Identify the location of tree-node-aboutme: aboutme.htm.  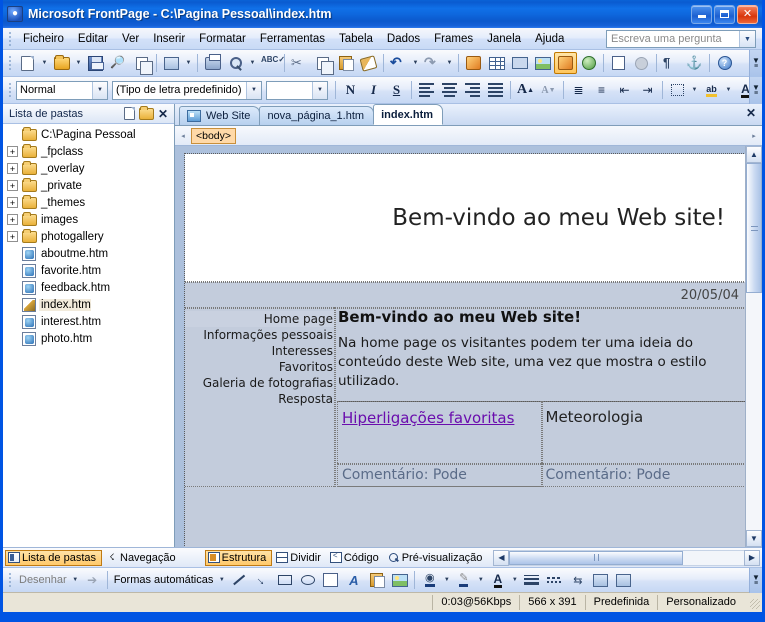
(88, 253).